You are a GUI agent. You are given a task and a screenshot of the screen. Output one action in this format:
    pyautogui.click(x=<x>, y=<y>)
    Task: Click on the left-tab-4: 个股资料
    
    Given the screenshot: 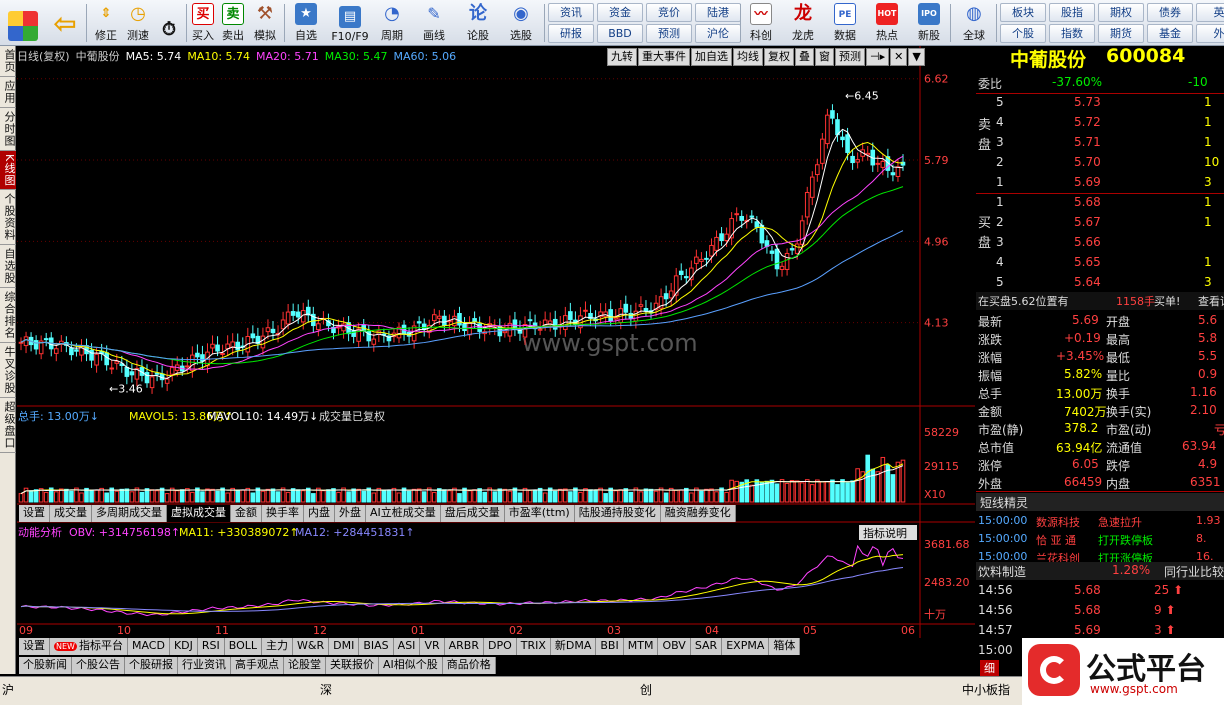 What is the action you would take?
    pyautogui.click(x=8, y=218)
    